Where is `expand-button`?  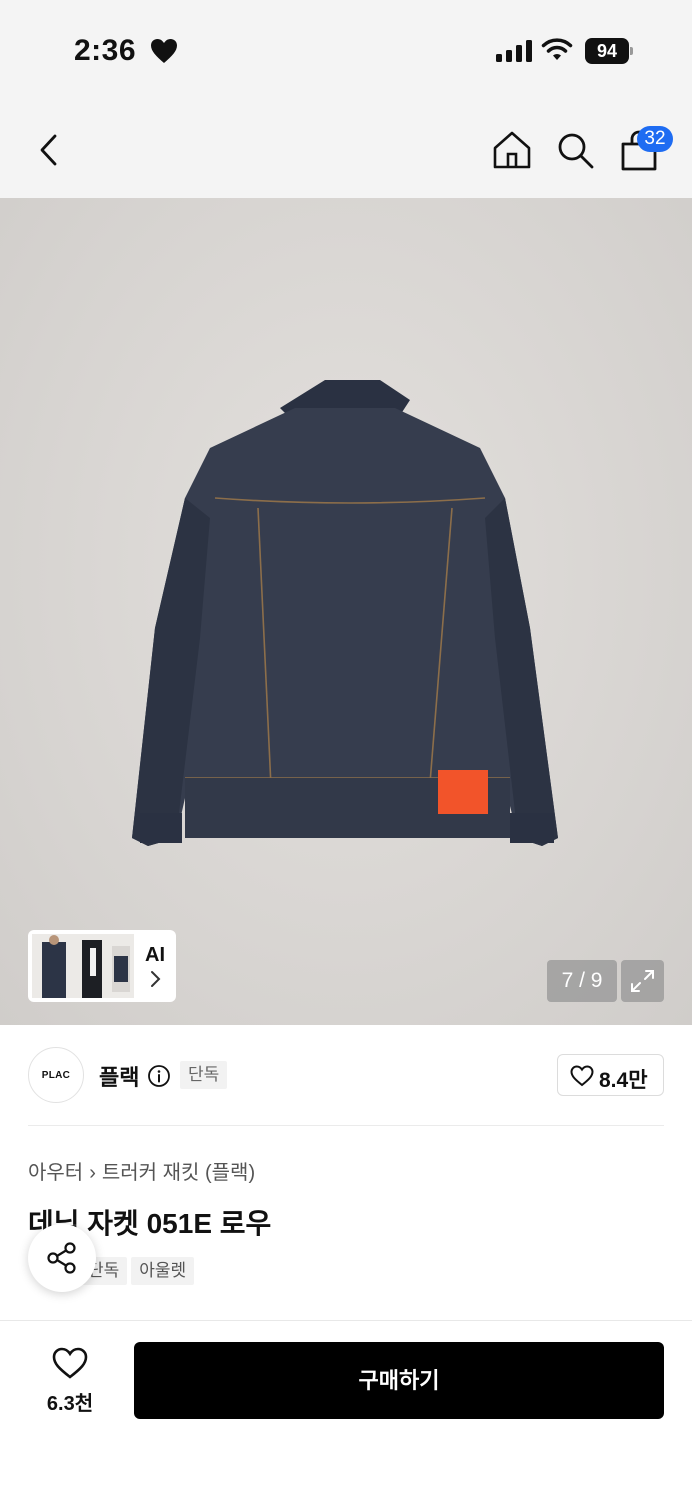
expand-button is located at coordinates (642, 981).